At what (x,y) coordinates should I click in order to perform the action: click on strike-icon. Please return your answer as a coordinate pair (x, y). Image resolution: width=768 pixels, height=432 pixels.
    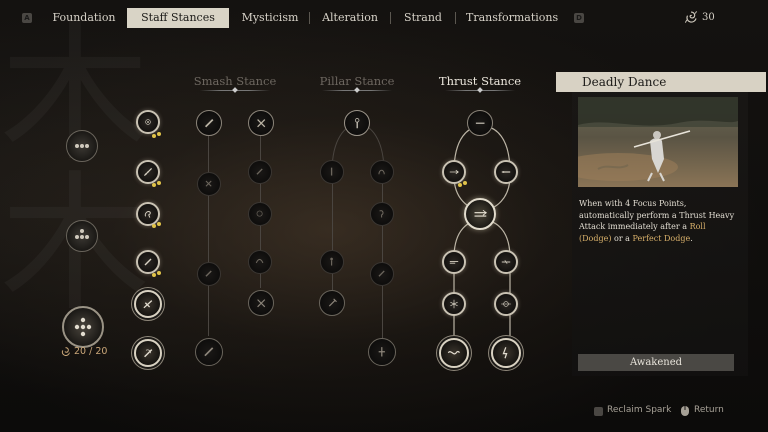
    Looking at the image, I should click on (148, 304).